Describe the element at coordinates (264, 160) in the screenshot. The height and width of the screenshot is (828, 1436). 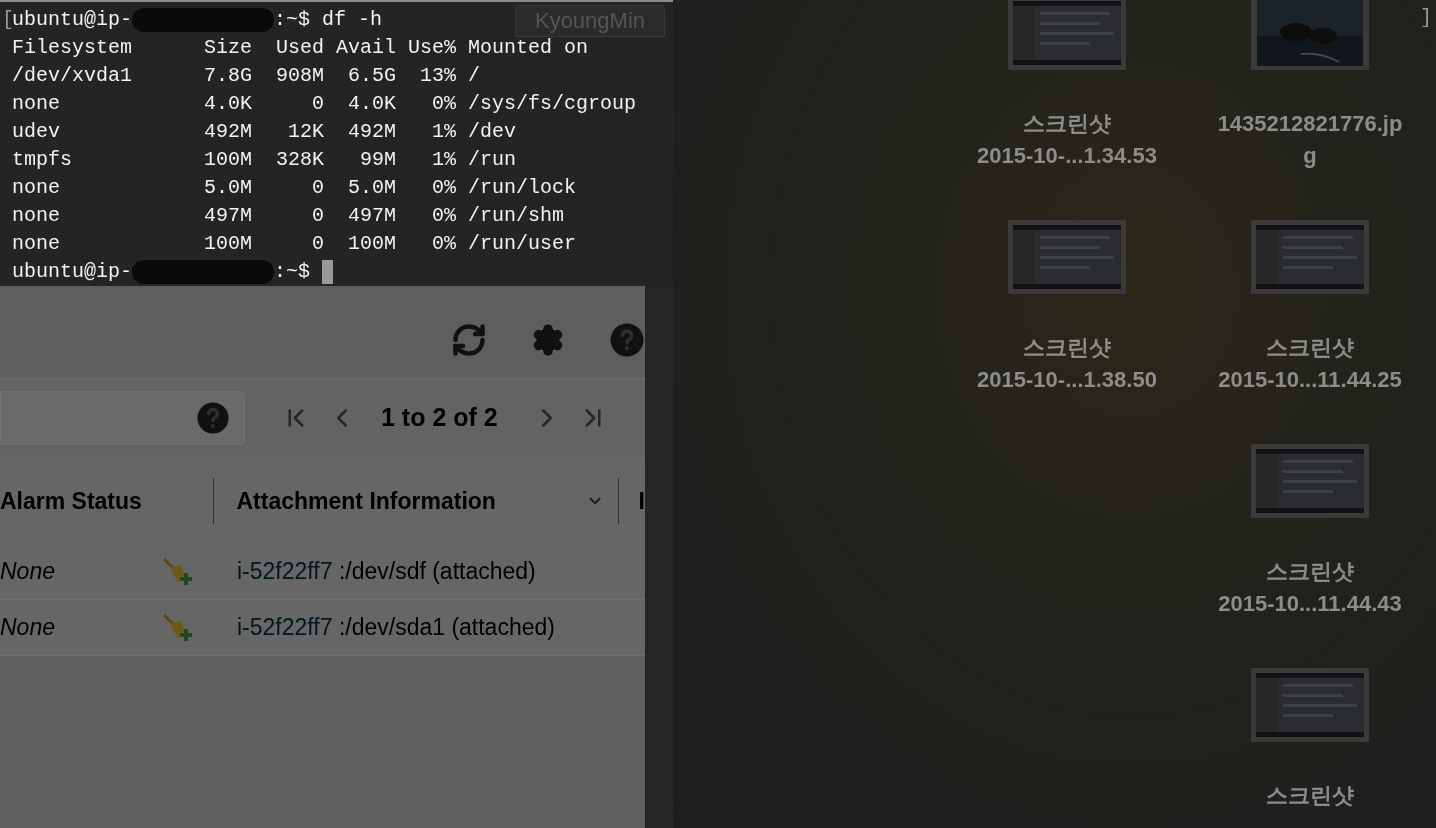
I see `output-line: tmpfs 100M 328K 99M 1% /run` at that location.